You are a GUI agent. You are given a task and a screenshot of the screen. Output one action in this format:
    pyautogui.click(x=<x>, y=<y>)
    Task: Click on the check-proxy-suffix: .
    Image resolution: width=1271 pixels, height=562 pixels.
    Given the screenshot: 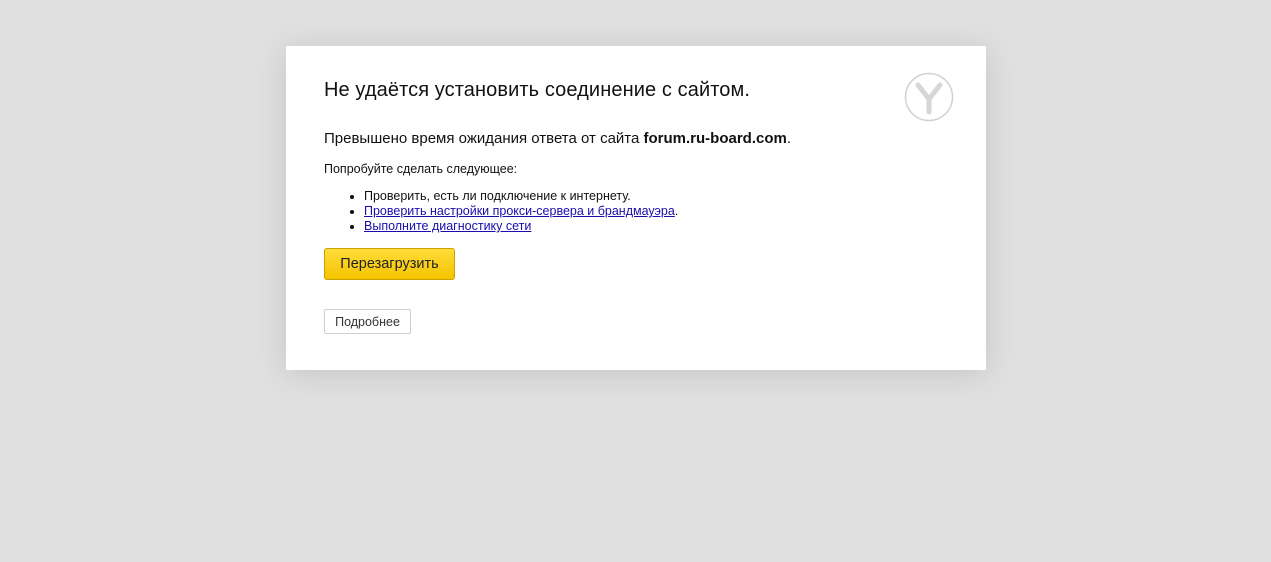 What is the action you would take?
    pyautogui.click(x=676, y=211)
    